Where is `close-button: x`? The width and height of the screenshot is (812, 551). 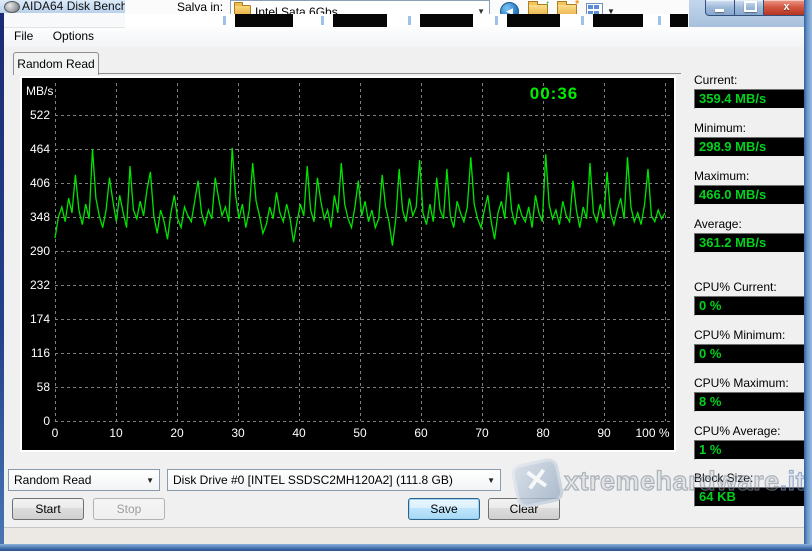 close-button: x is located at coordinates (786, 8).